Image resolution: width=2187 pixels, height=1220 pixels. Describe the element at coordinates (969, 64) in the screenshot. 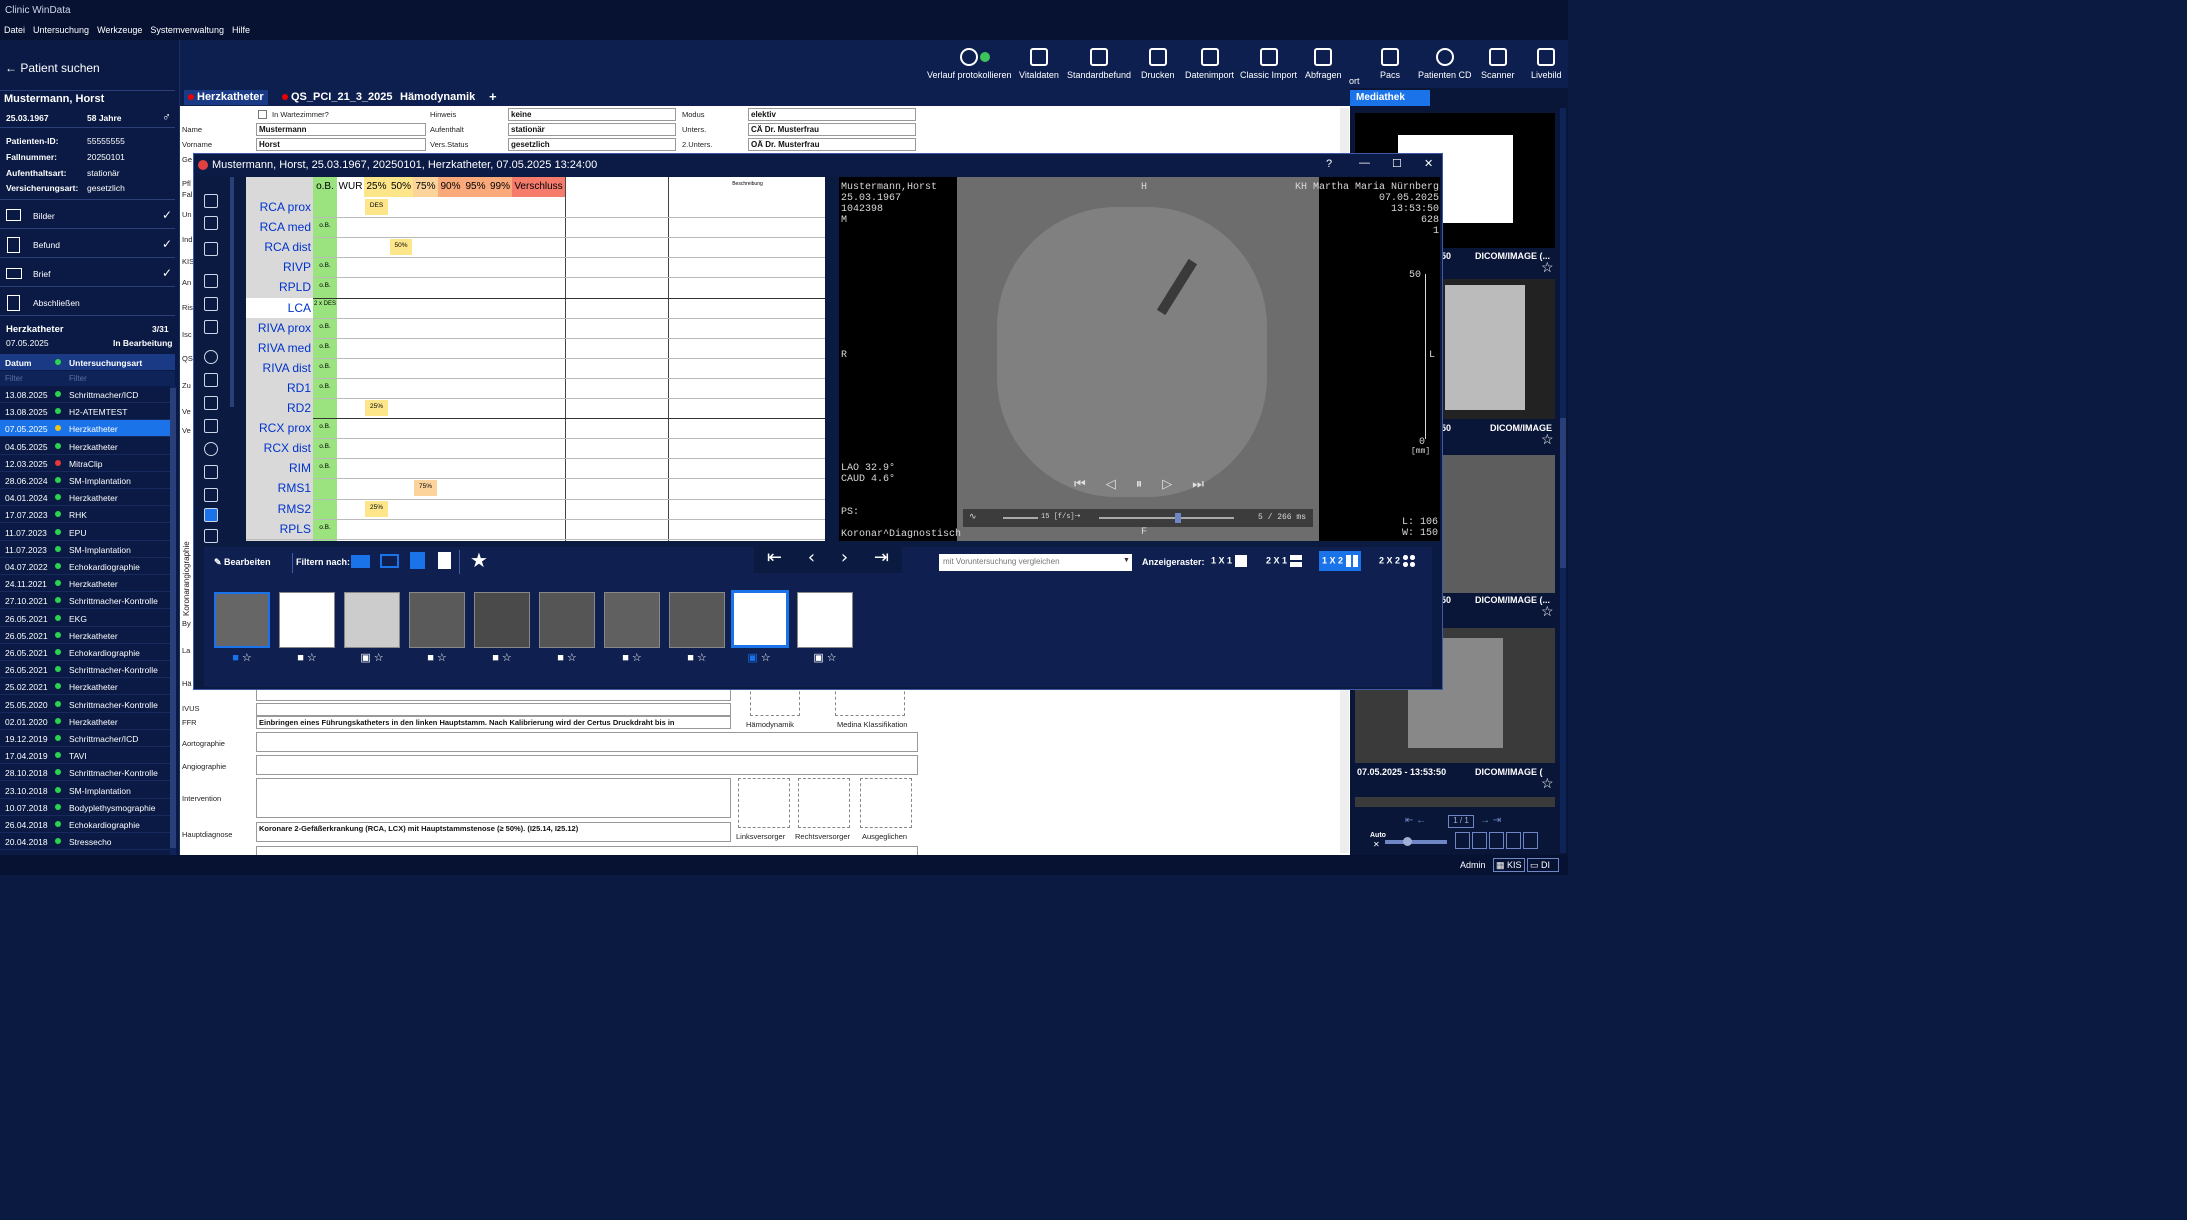

I see `log-history-button: Verlauf protokollieren` at that location.